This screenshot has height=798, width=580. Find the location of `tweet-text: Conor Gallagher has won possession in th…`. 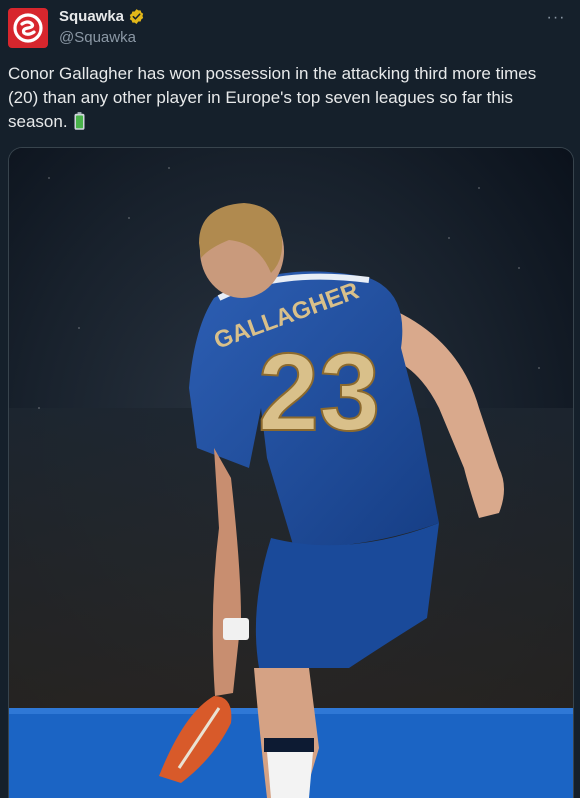

tweet-text: Conor Gallagher has won possession in th… is located at coordinates (280, 98).